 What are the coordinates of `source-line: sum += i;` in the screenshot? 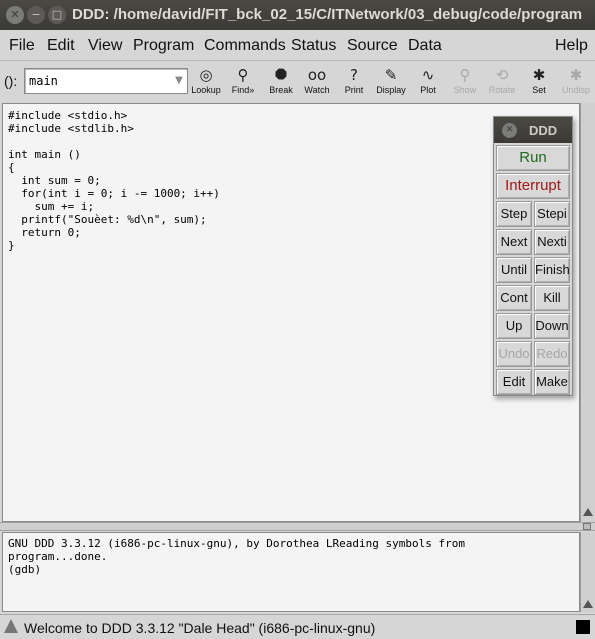 It's located at (114, 206).